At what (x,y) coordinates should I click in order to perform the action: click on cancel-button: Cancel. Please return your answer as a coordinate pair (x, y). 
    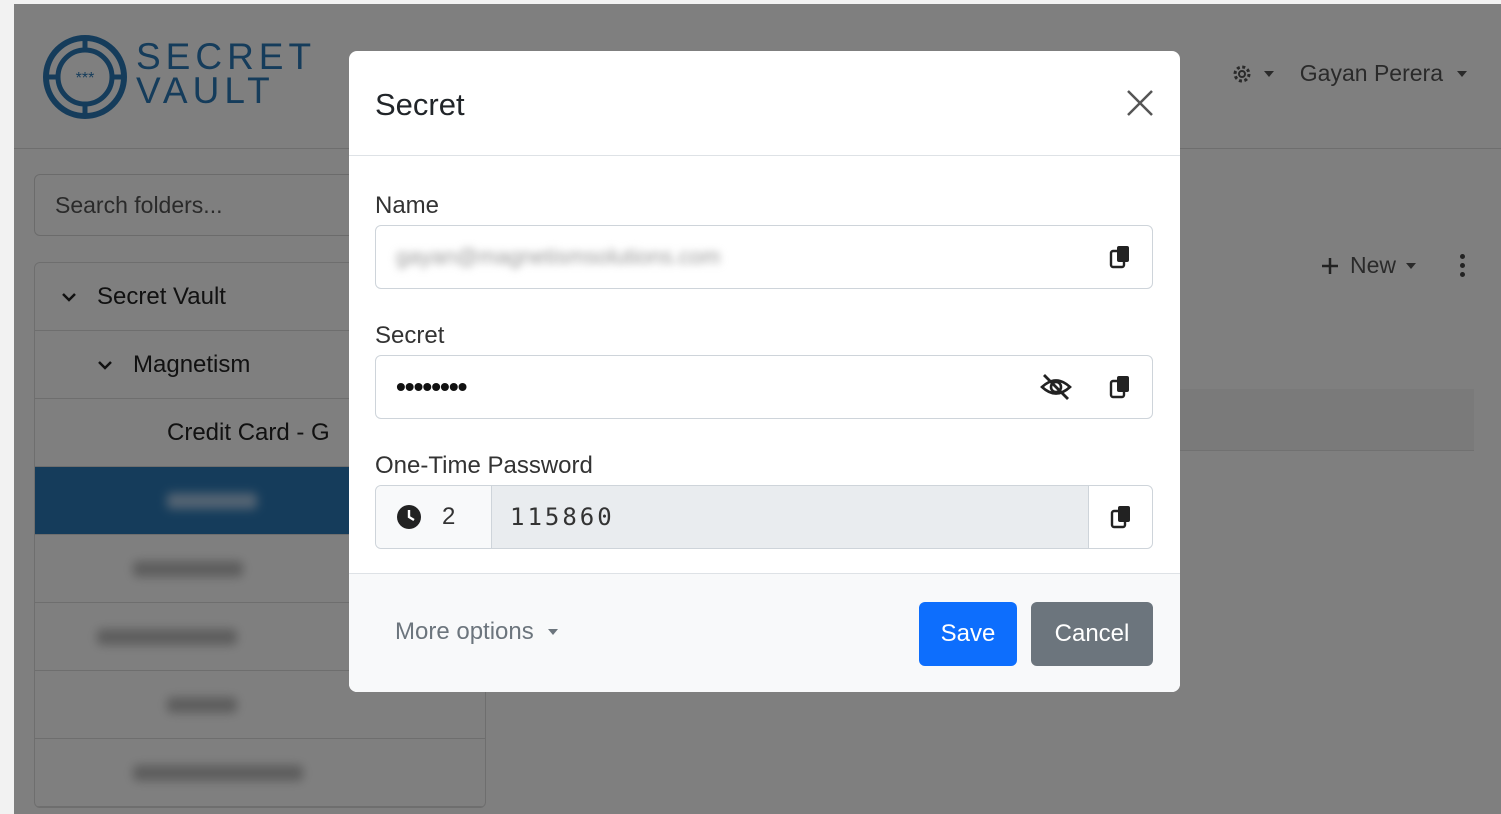
    Looking at the image, I should click on (1092, 634).